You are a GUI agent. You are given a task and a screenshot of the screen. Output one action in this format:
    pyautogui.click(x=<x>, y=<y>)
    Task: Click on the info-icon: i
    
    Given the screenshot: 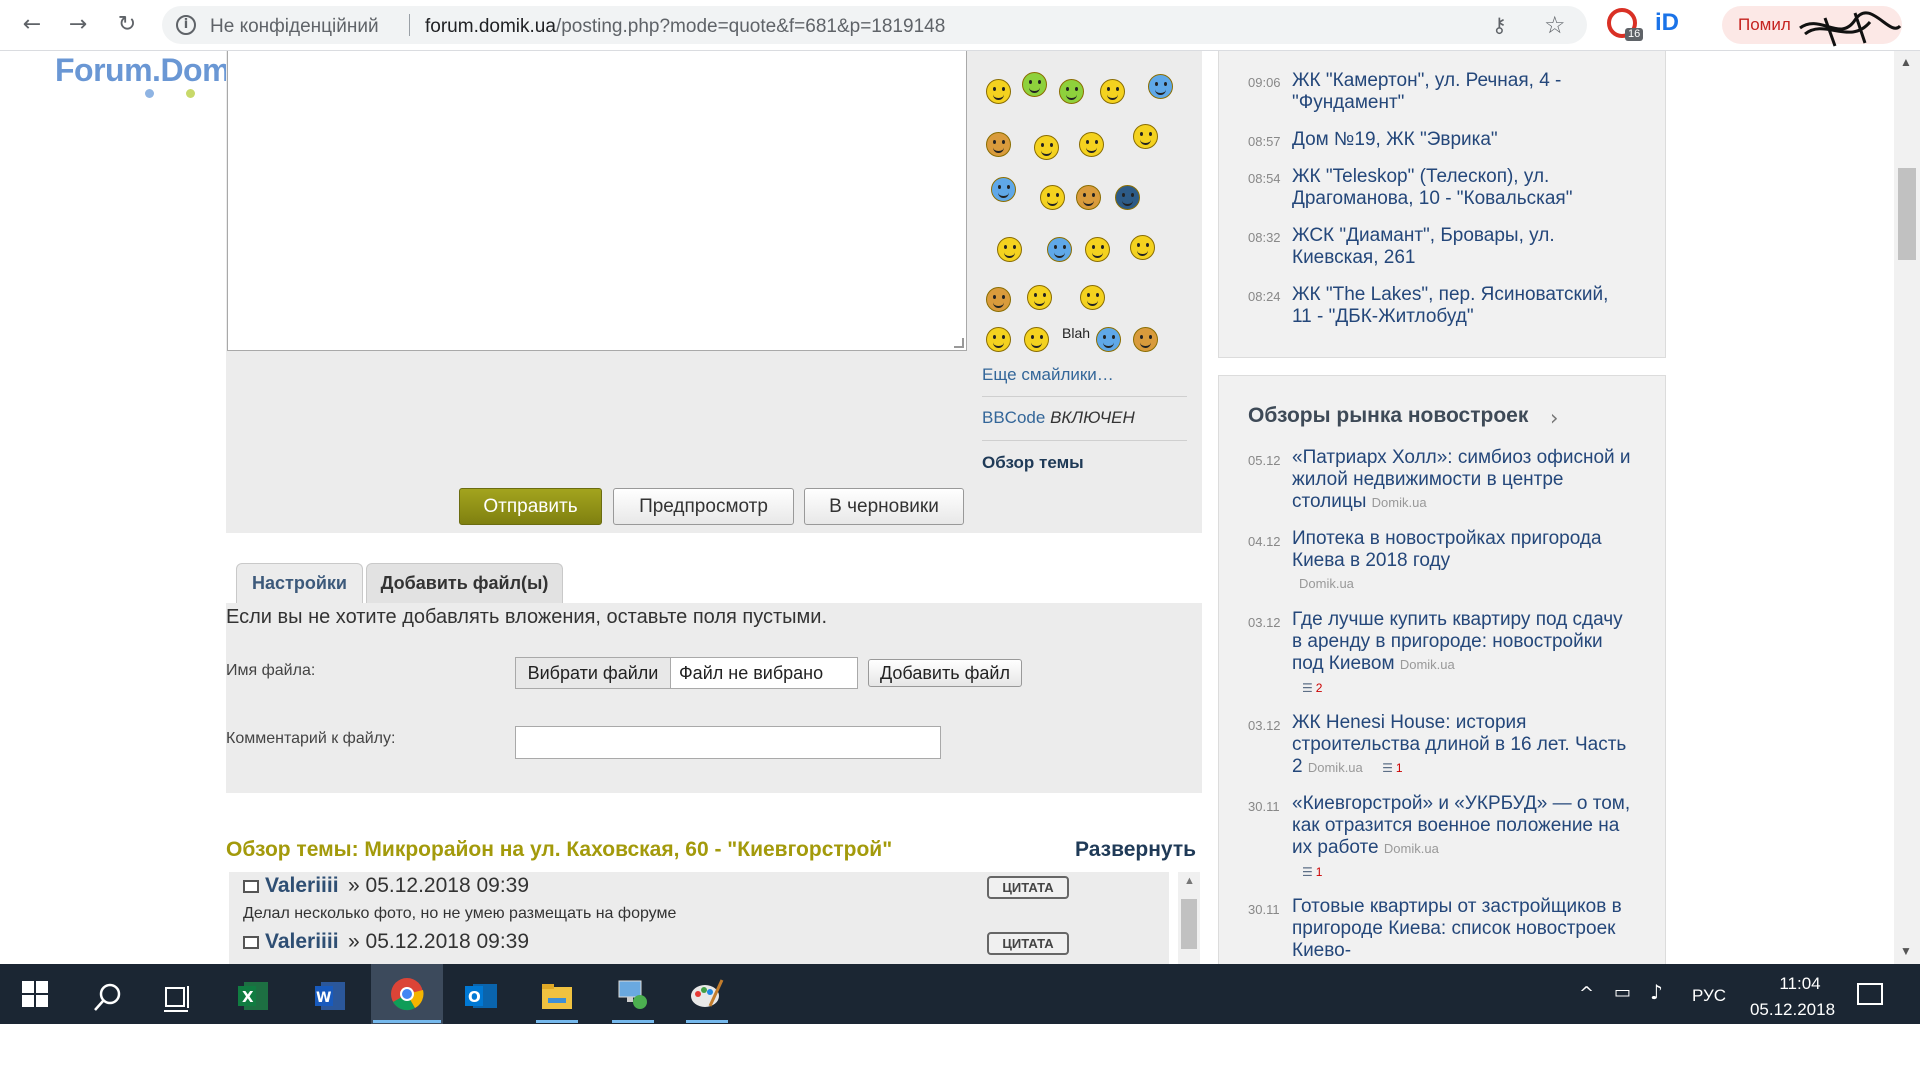 What is the action you would take?
    pyautogui.click(x=186, y=25)
    